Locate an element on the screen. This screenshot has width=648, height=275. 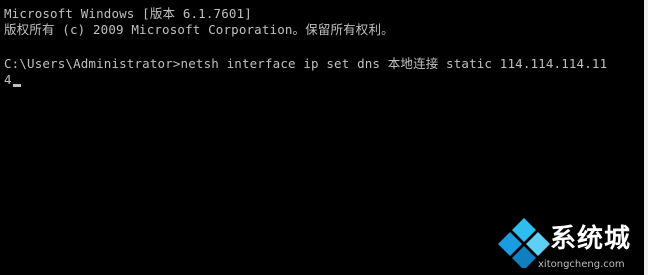
watermark-brand-text: 系统城 is located at coordinates (591, 239).